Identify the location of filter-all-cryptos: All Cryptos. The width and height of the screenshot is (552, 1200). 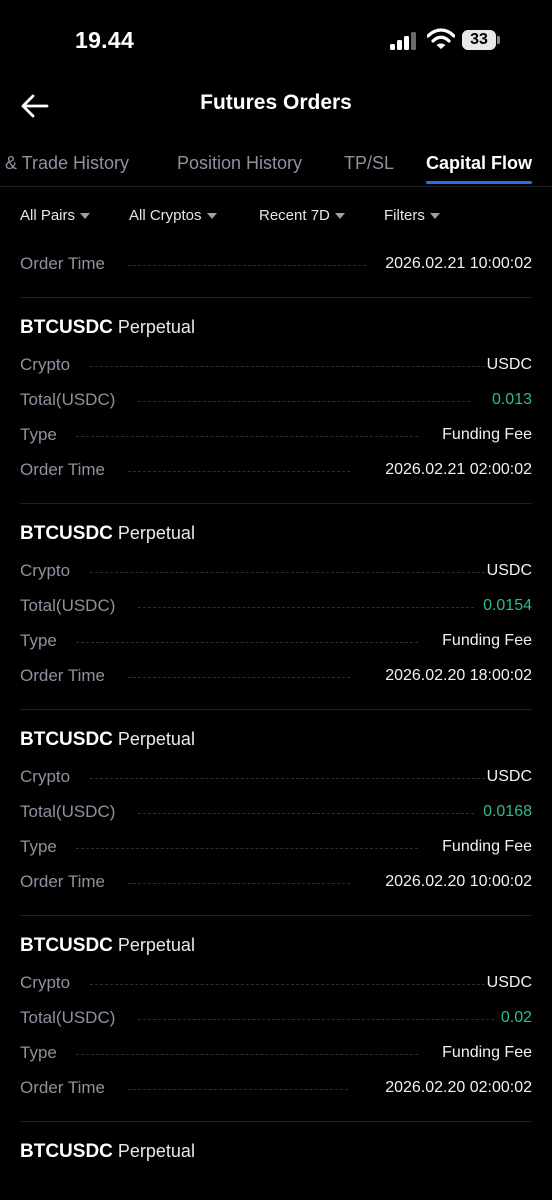
(173, 215).